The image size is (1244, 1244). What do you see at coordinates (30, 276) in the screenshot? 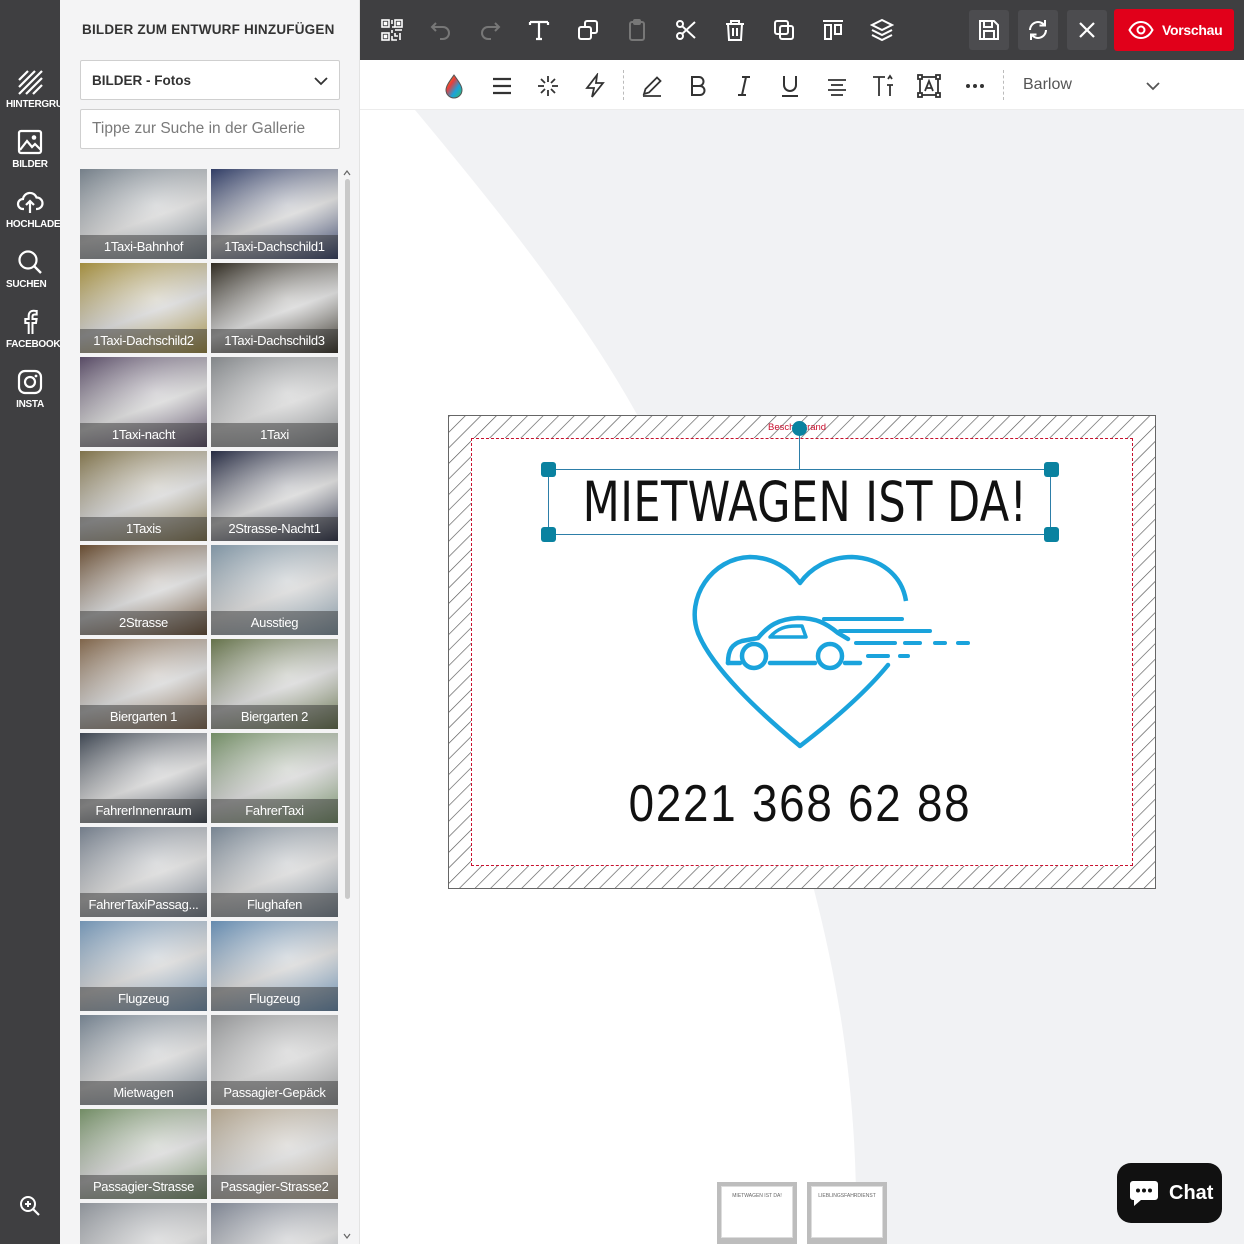
I see `rail-item-search: SUCHEN` at bounding box center [30, 276].